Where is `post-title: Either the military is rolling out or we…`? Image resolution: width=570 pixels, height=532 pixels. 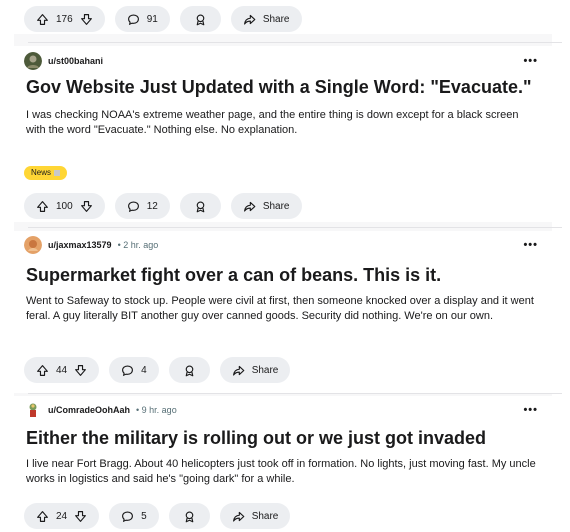 post-title: Either the military is rolling out or we… is located at coordinates (256, 438).